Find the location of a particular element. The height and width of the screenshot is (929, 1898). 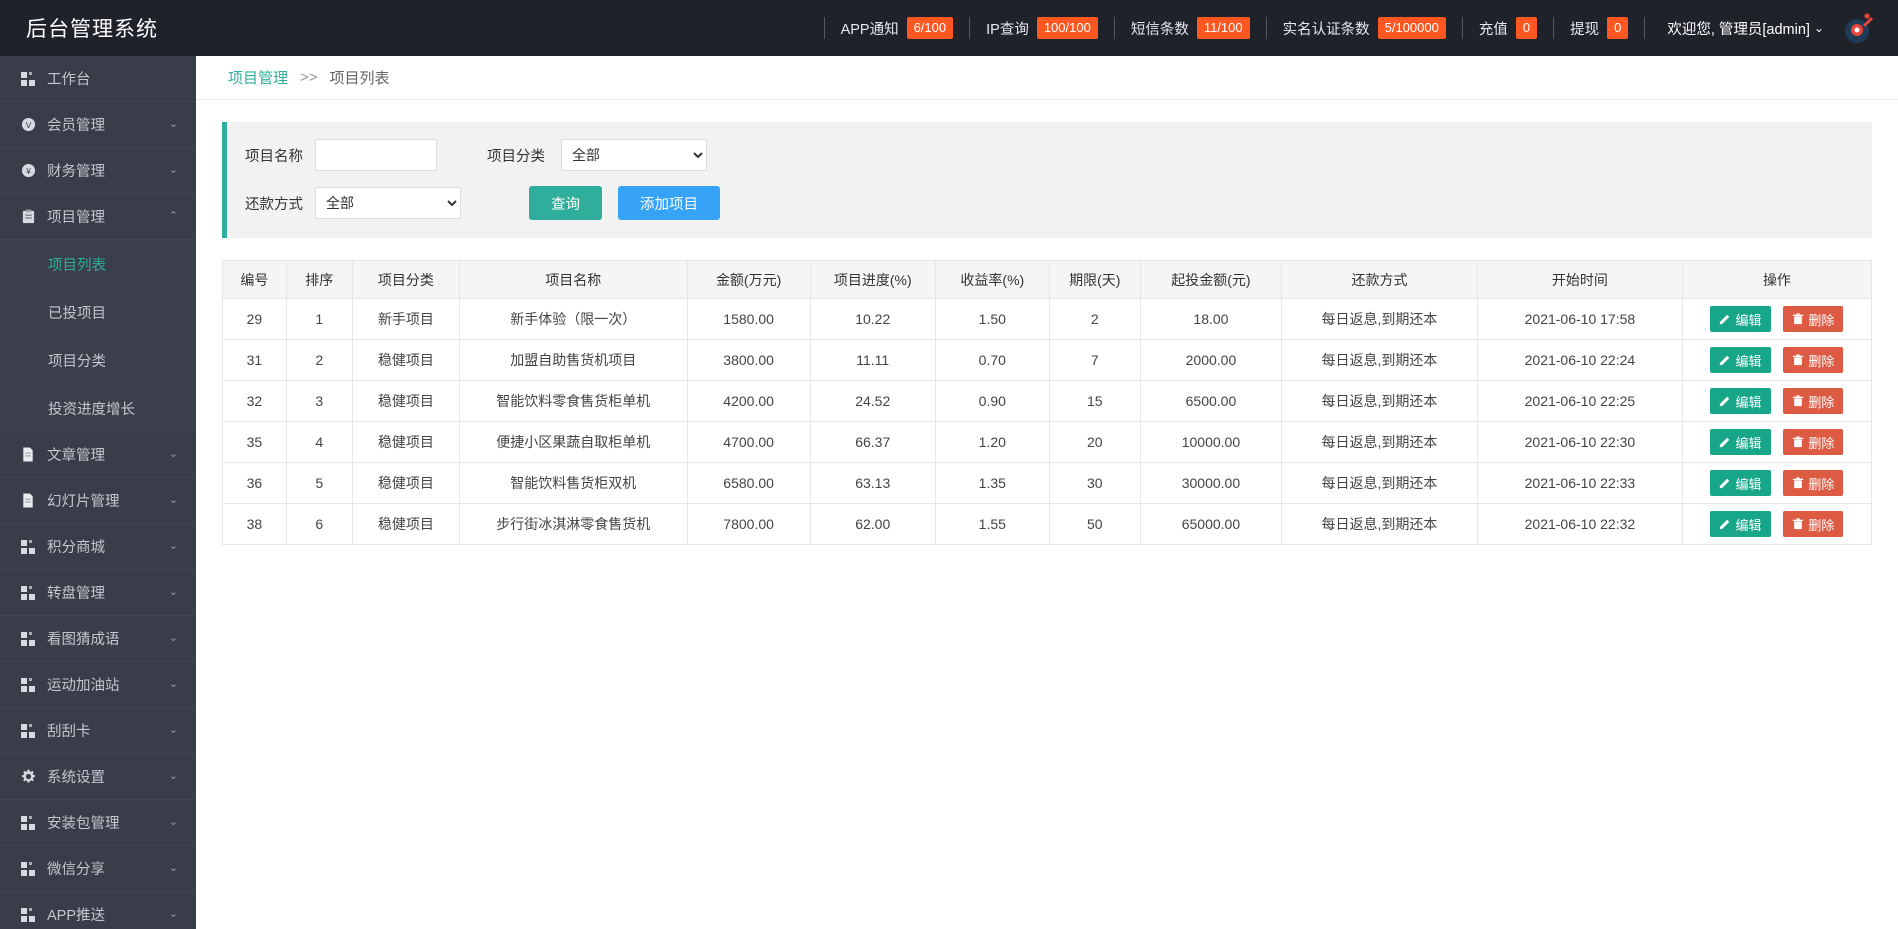

stat-label: 实名认证条数 is located at coordinates (1326, 29).